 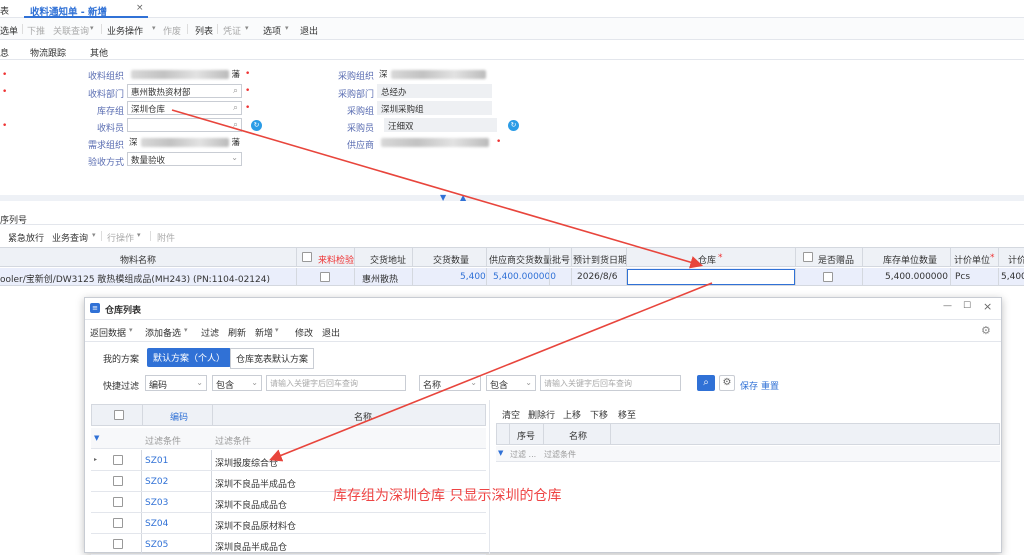 What do you see at coordinates (572, 414) in the screenshot?
I see `move-up-button: 上移` at bounding box center [572, 414].